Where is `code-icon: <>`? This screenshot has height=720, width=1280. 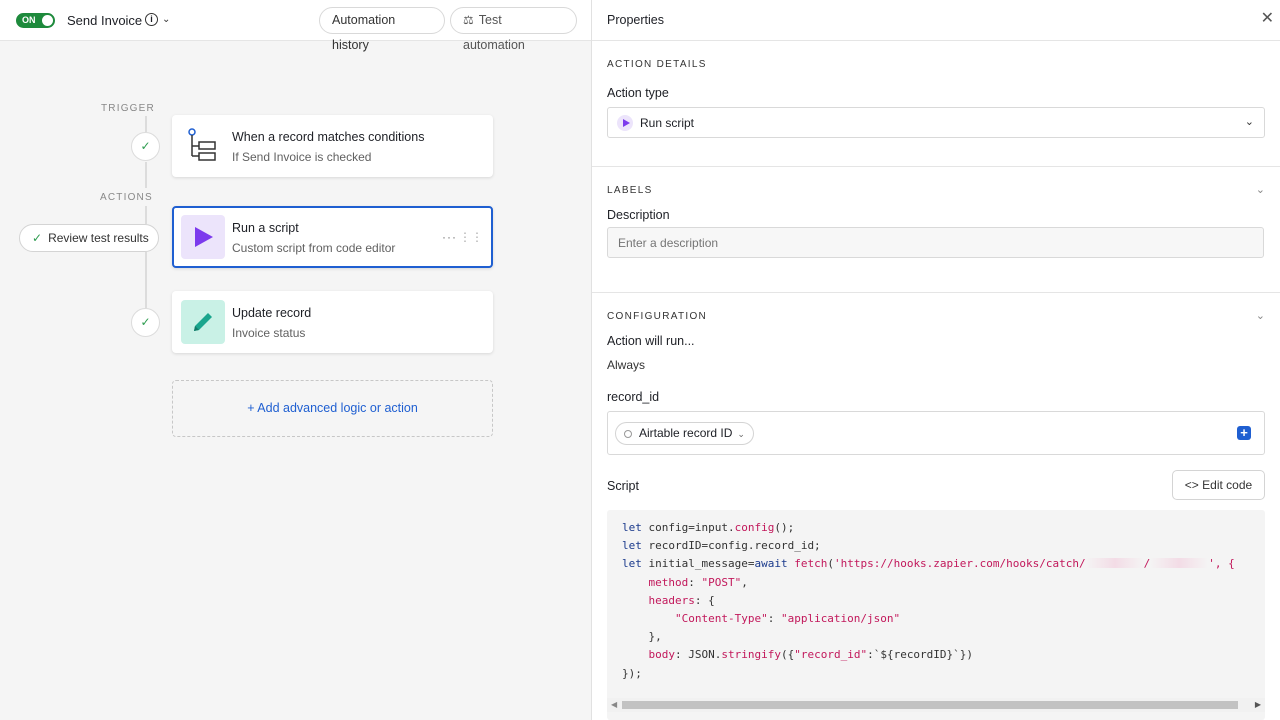
code-icon: <> is located at coordinates (1191, 485).